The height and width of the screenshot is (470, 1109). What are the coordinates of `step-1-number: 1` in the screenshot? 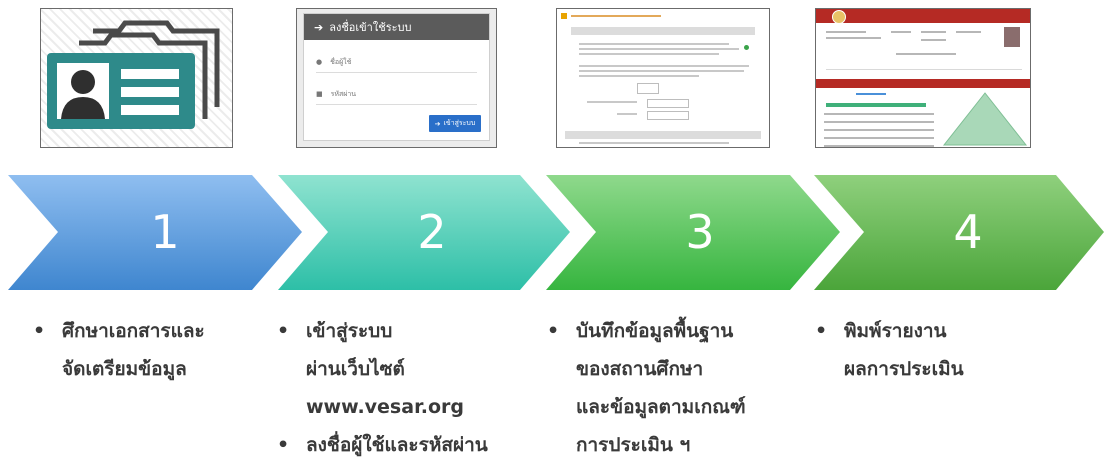 It's located at (164, 232).